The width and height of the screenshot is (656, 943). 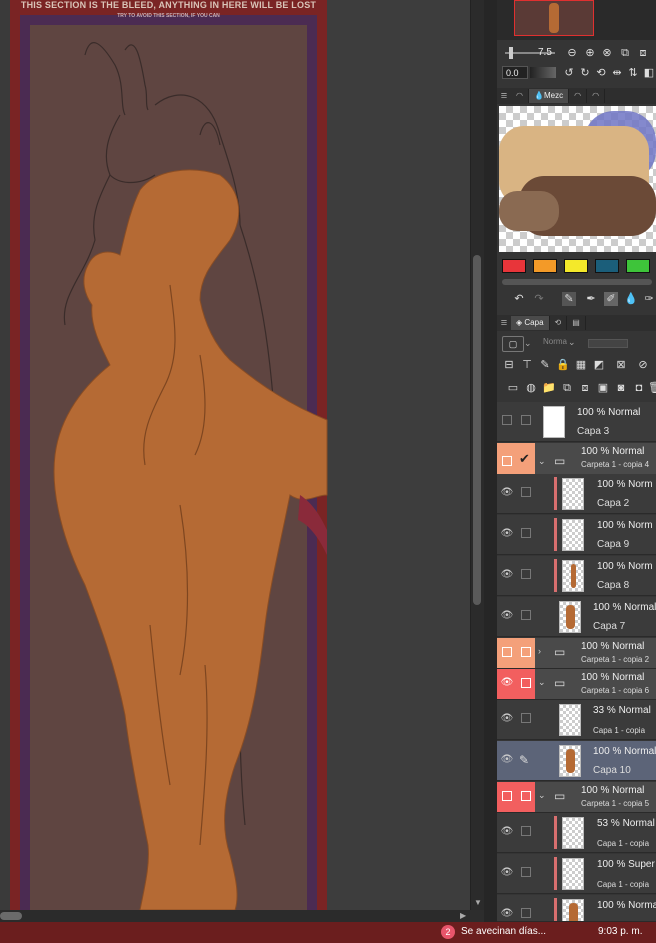 What do you see at coordinates (649, 299) in the screenshot?
I see `eyedropper-icon: ✑` at bounding box center [649, 299].